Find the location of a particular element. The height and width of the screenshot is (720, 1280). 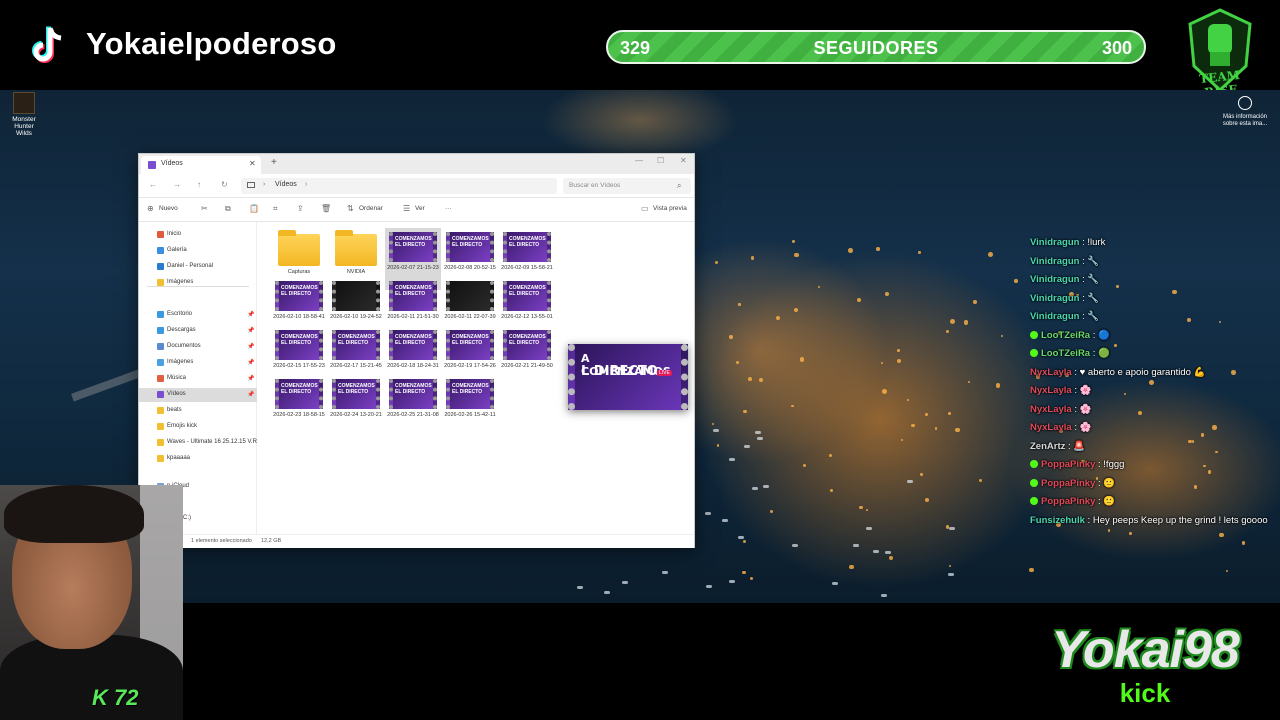

file-name: Capturas is located at coordinates (299, 272).